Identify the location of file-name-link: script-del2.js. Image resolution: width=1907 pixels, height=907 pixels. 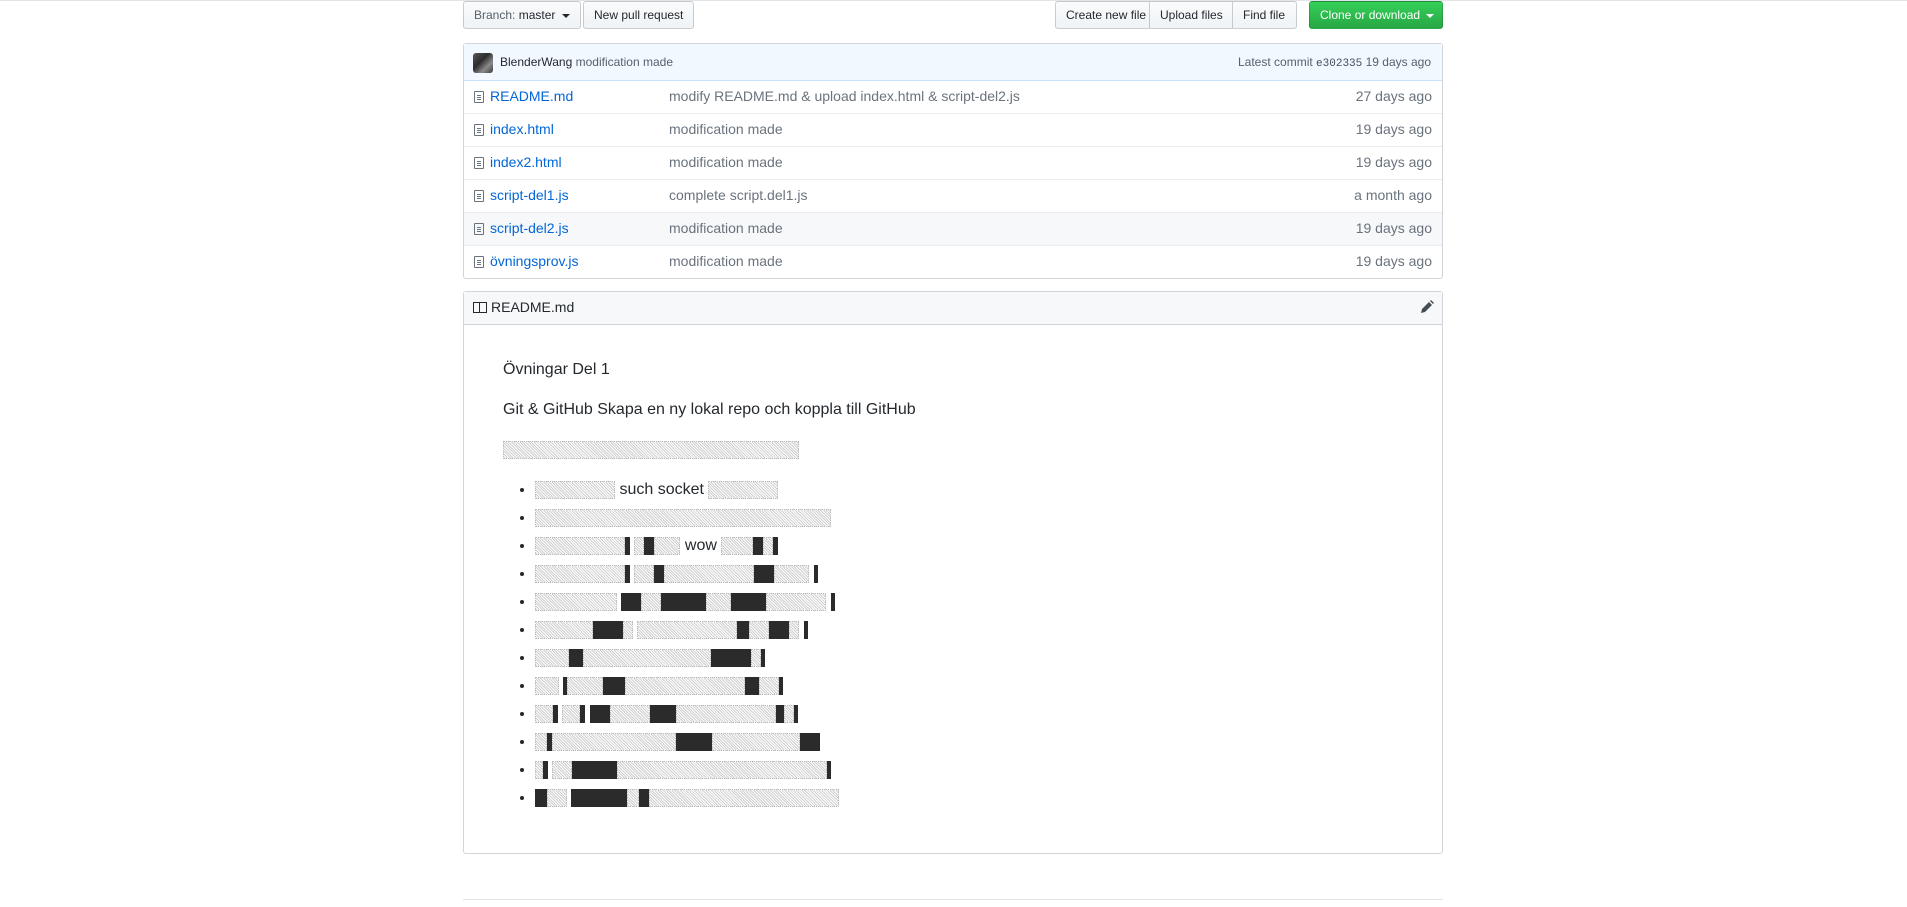
(529, 228).